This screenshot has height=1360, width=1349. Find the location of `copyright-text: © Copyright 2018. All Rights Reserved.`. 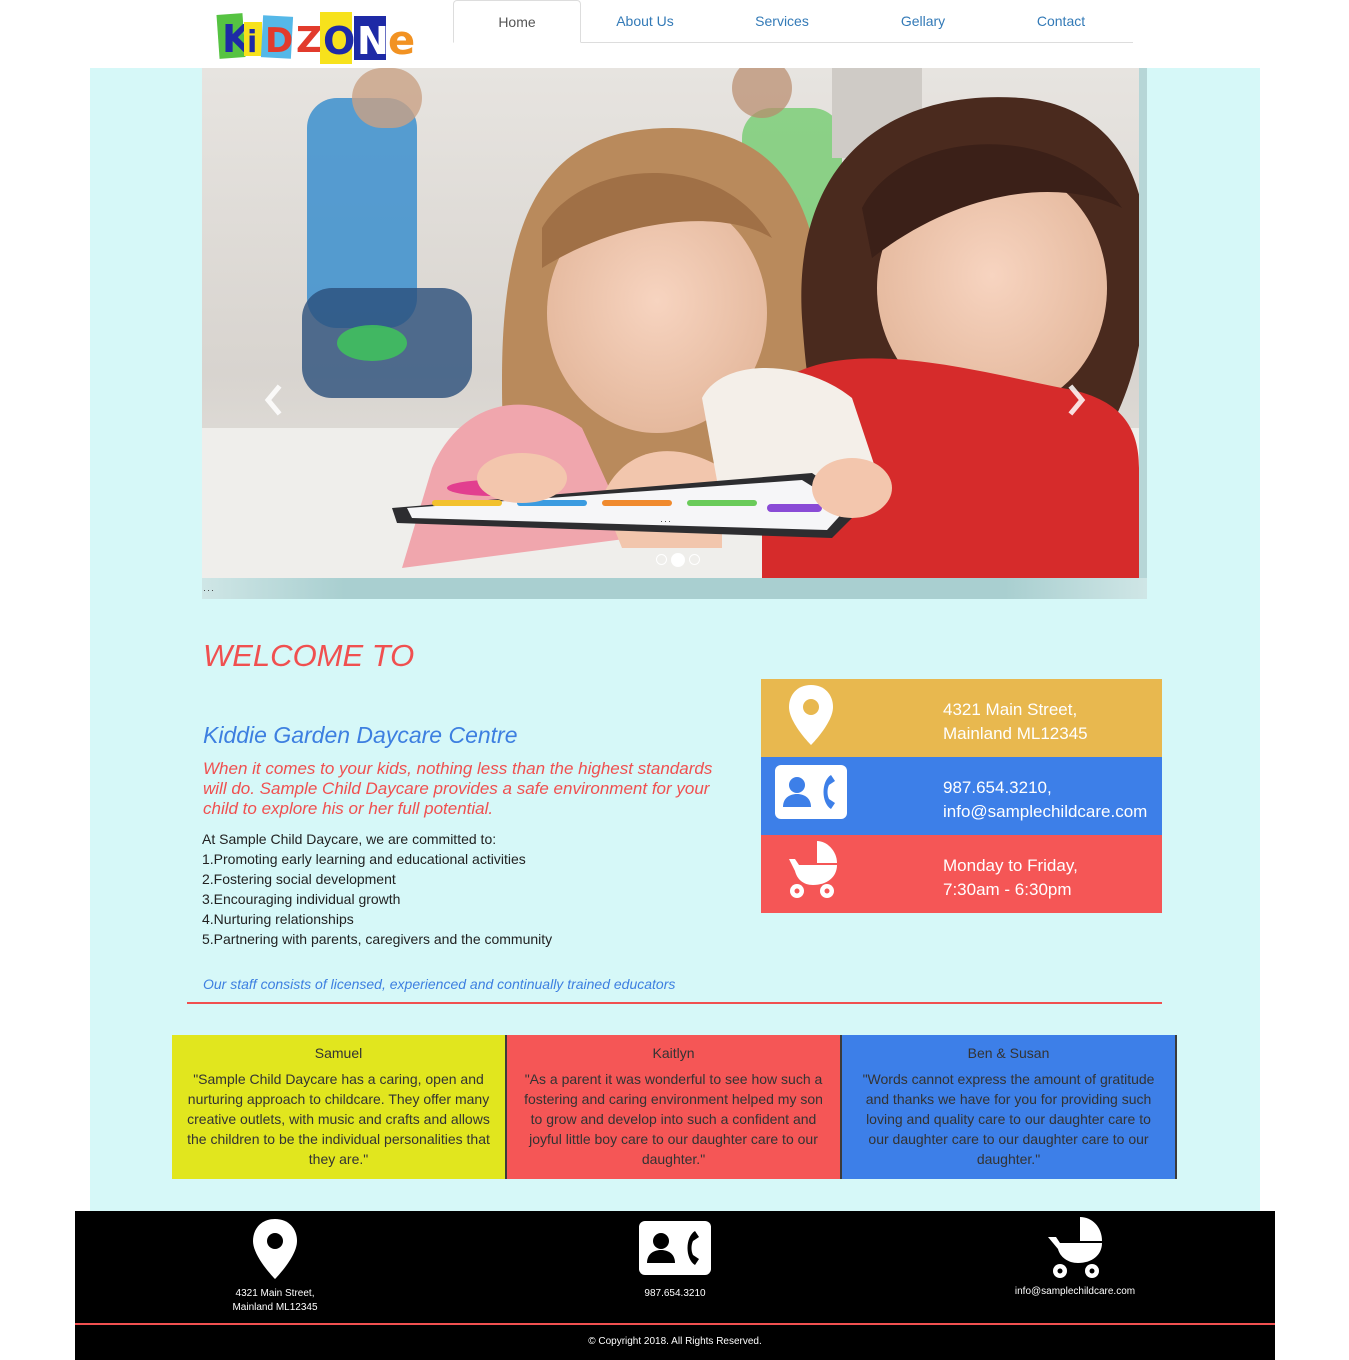

copyright-text: © Copyright 2018. All Rights Reserved. is located at coordinates (675, 1341).